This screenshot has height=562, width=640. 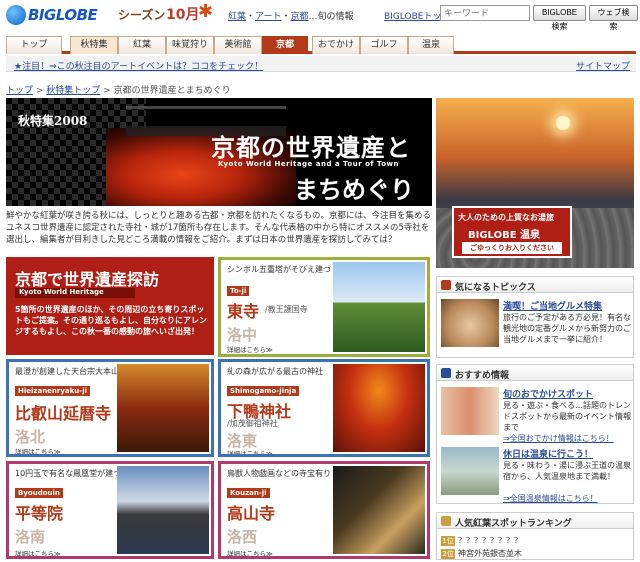 I want to click on breadcrumb-feature: 秋特集トップ, so click(x=73, y=91).